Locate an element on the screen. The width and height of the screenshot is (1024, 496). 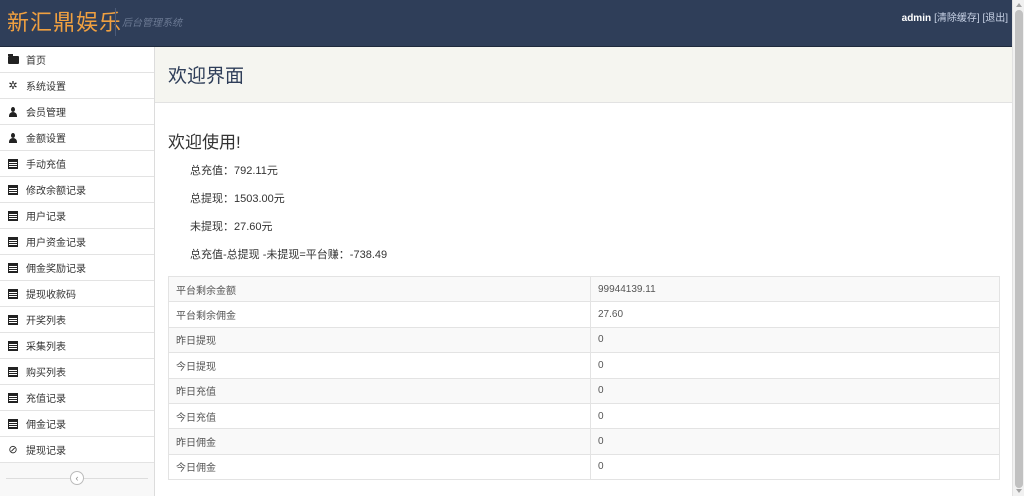
sidebar-item-system-settings: ✲ 系统设置 is located at coordinates (77, 86).